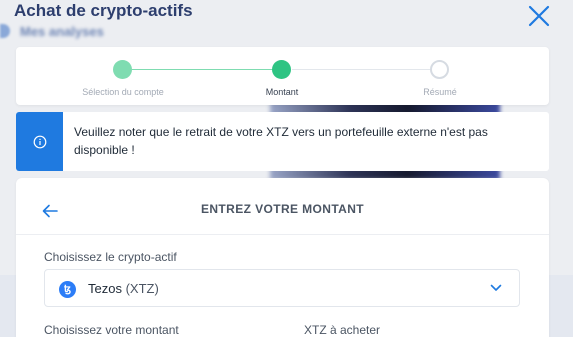 This screenshot has height=337, width=573. Describe the element at coordinates (342, 330) in the screenshot. I see `to-buy-label: XTZ à acheter` at that location.